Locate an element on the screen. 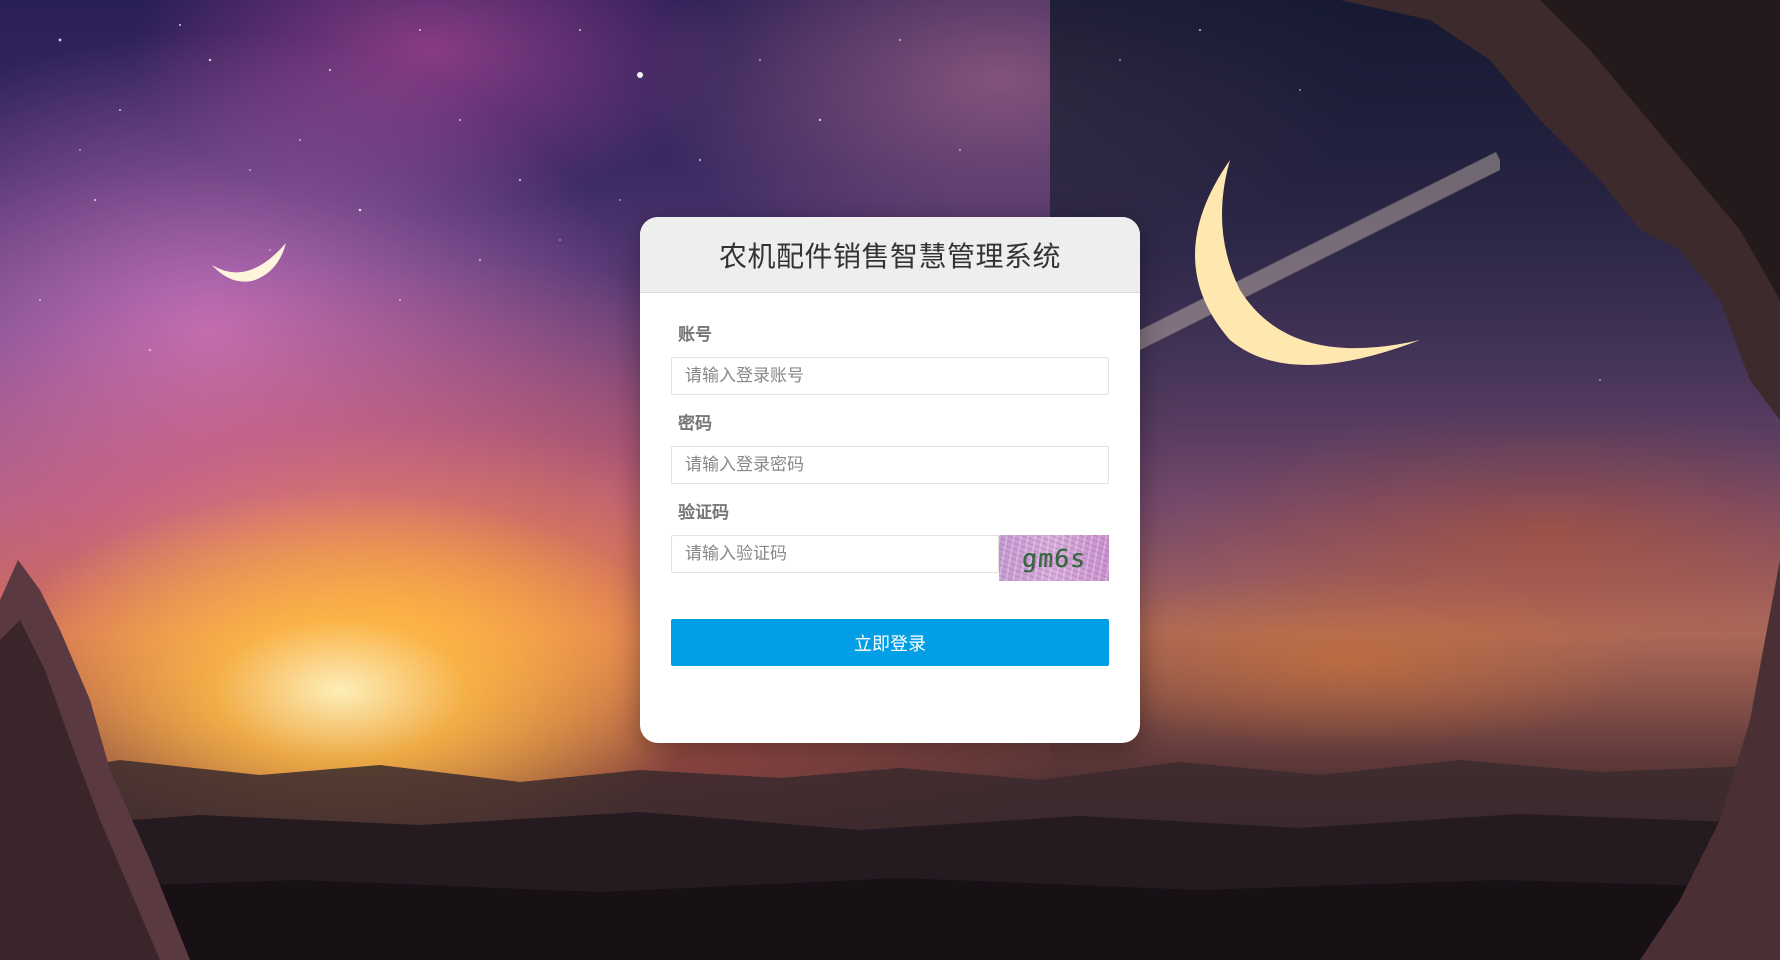 The image size is (1780, 960). captcha-row: gm6s is located at coordinates (890, 558).